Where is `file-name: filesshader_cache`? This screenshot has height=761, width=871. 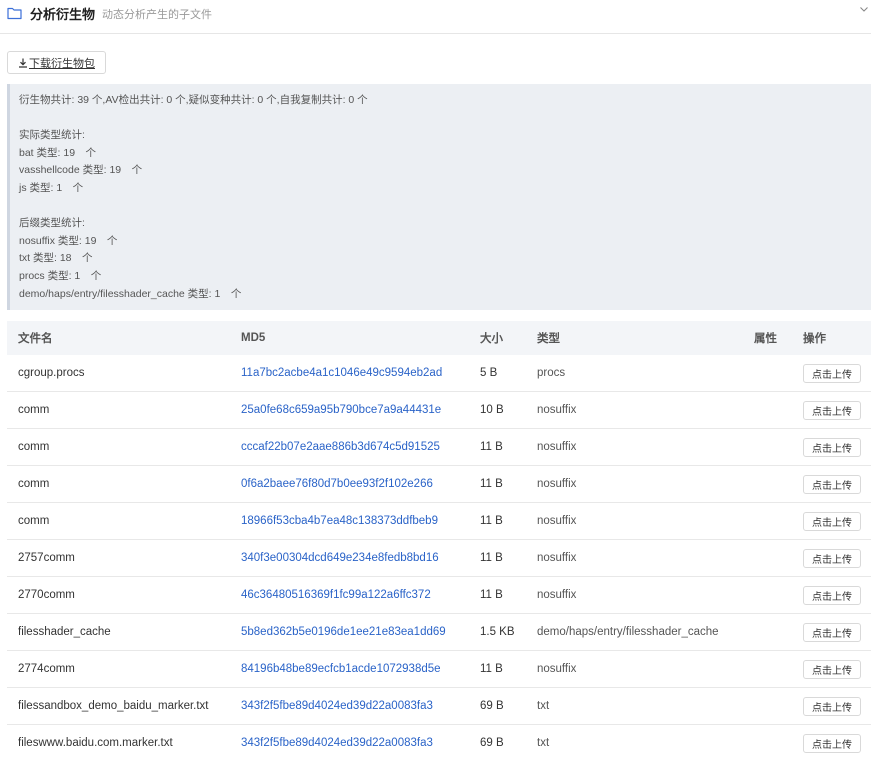
file-name: filesshader_cache is located at coordinates (64, 632).